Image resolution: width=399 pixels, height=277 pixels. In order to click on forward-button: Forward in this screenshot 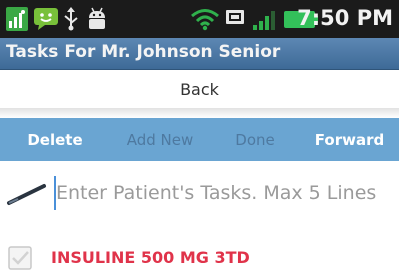, I will do `click(349, 139)`.